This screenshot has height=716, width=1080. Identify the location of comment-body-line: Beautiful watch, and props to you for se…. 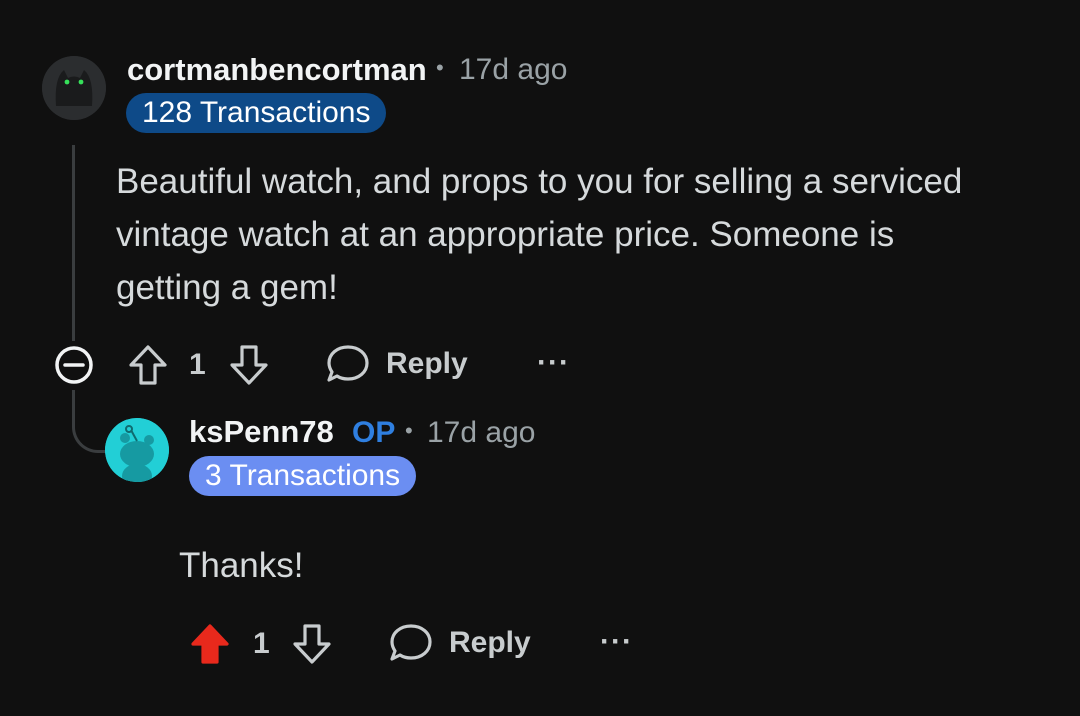
(539, 181).